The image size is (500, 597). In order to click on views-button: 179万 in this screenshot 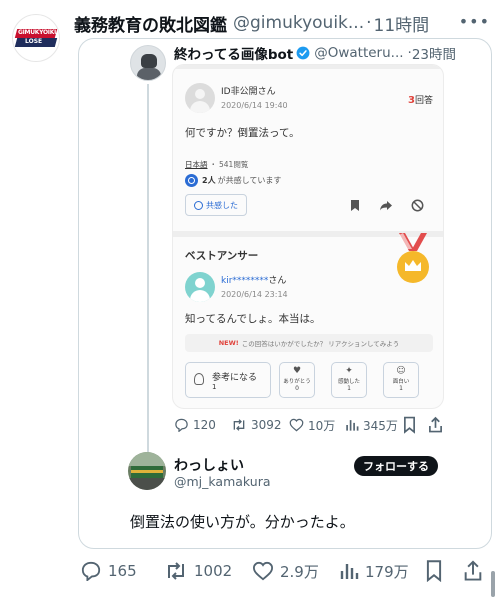, I will do `click(374, 571)`.